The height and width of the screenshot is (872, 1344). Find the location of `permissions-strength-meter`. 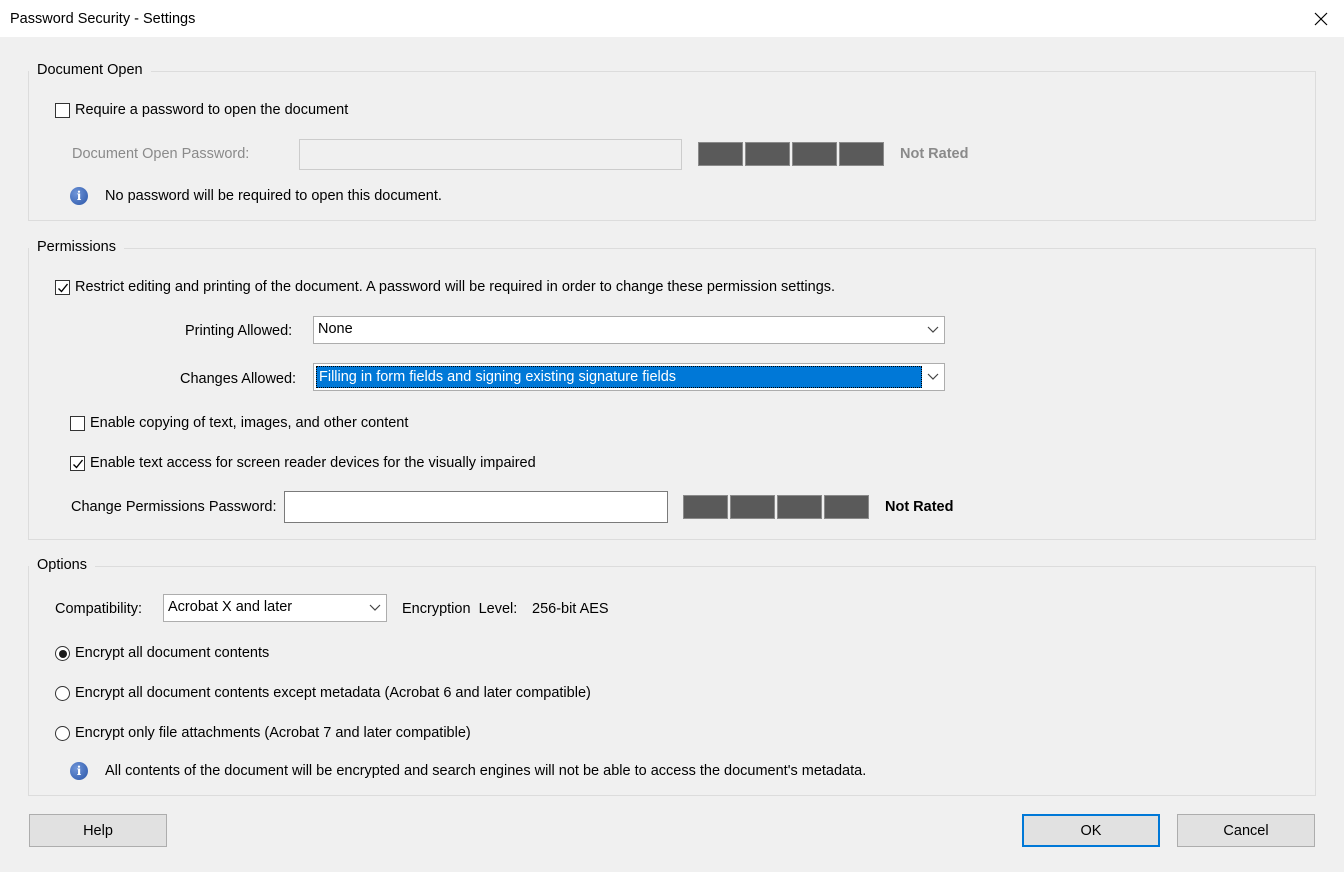

permissions-strength-meter is located at coordinates (776, 507).